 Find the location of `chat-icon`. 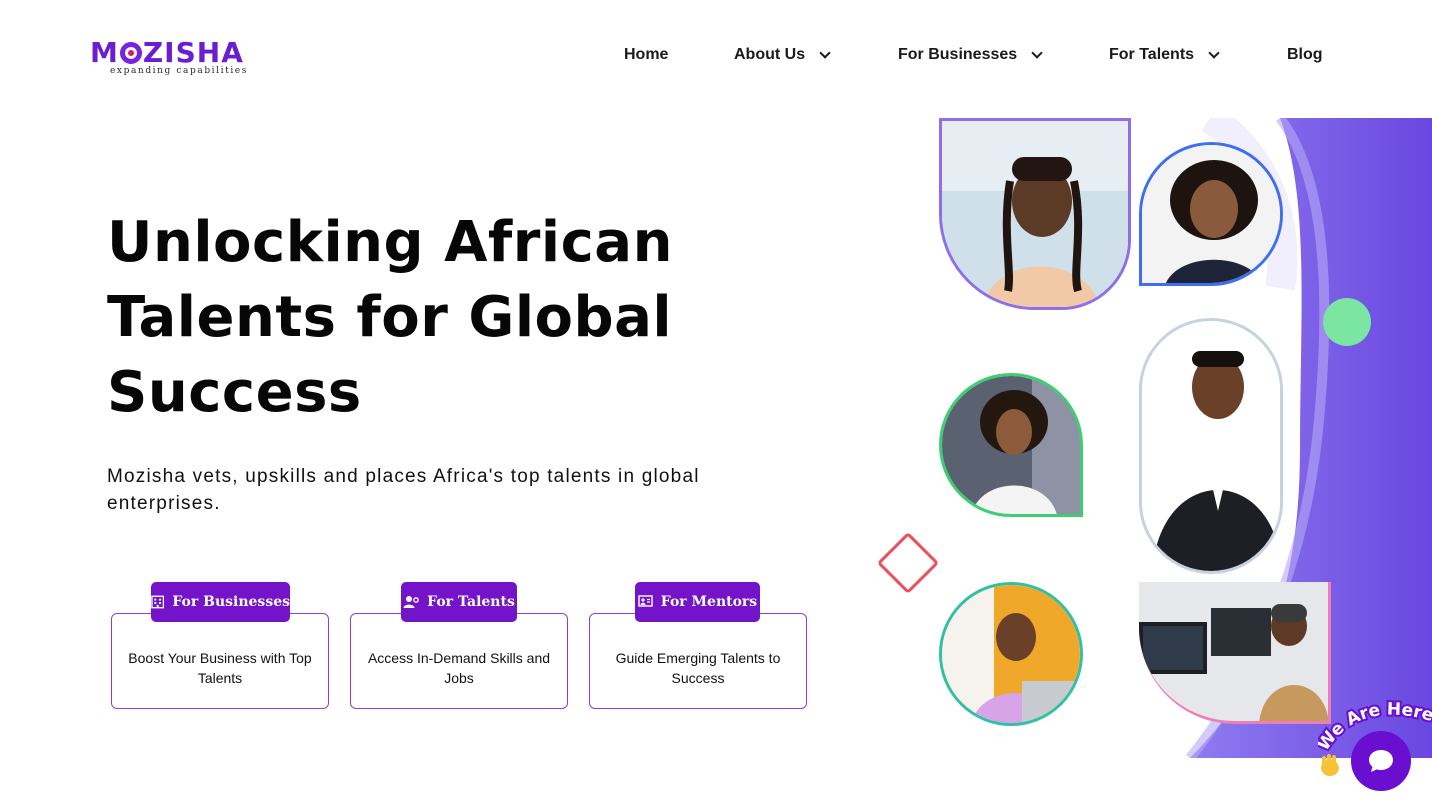

chat-icon is located at coordinates (1381, 761).